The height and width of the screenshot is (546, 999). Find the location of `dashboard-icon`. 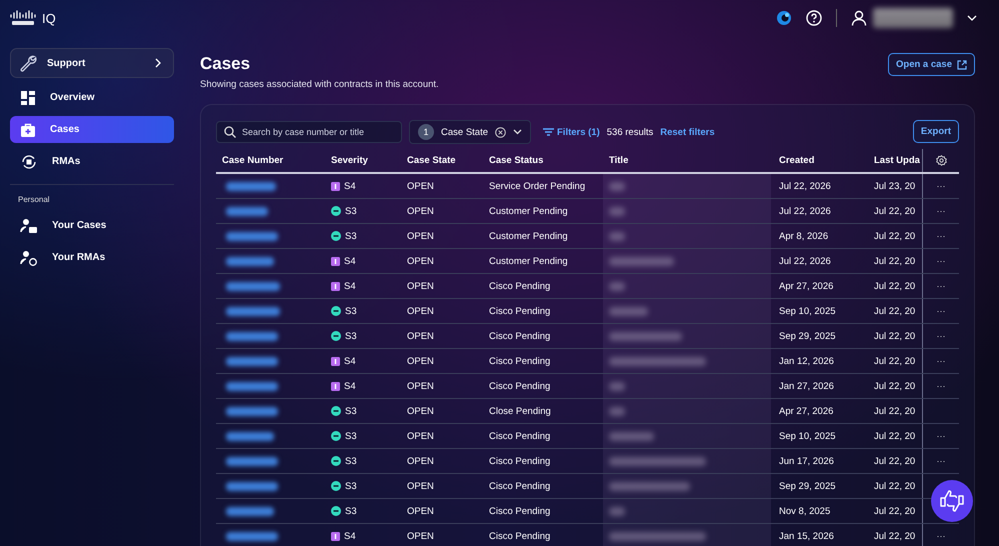

dashboard-icon is located at coordinates (28, 98).